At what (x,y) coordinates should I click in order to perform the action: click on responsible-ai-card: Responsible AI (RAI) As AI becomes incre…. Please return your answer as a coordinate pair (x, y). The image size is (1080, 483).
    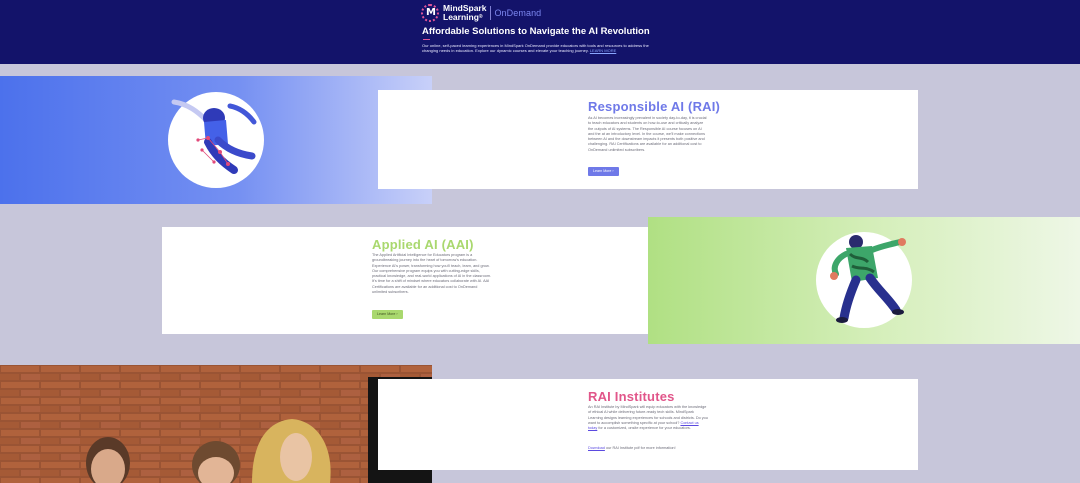
    Looking at the image, I should click on (648, 139).